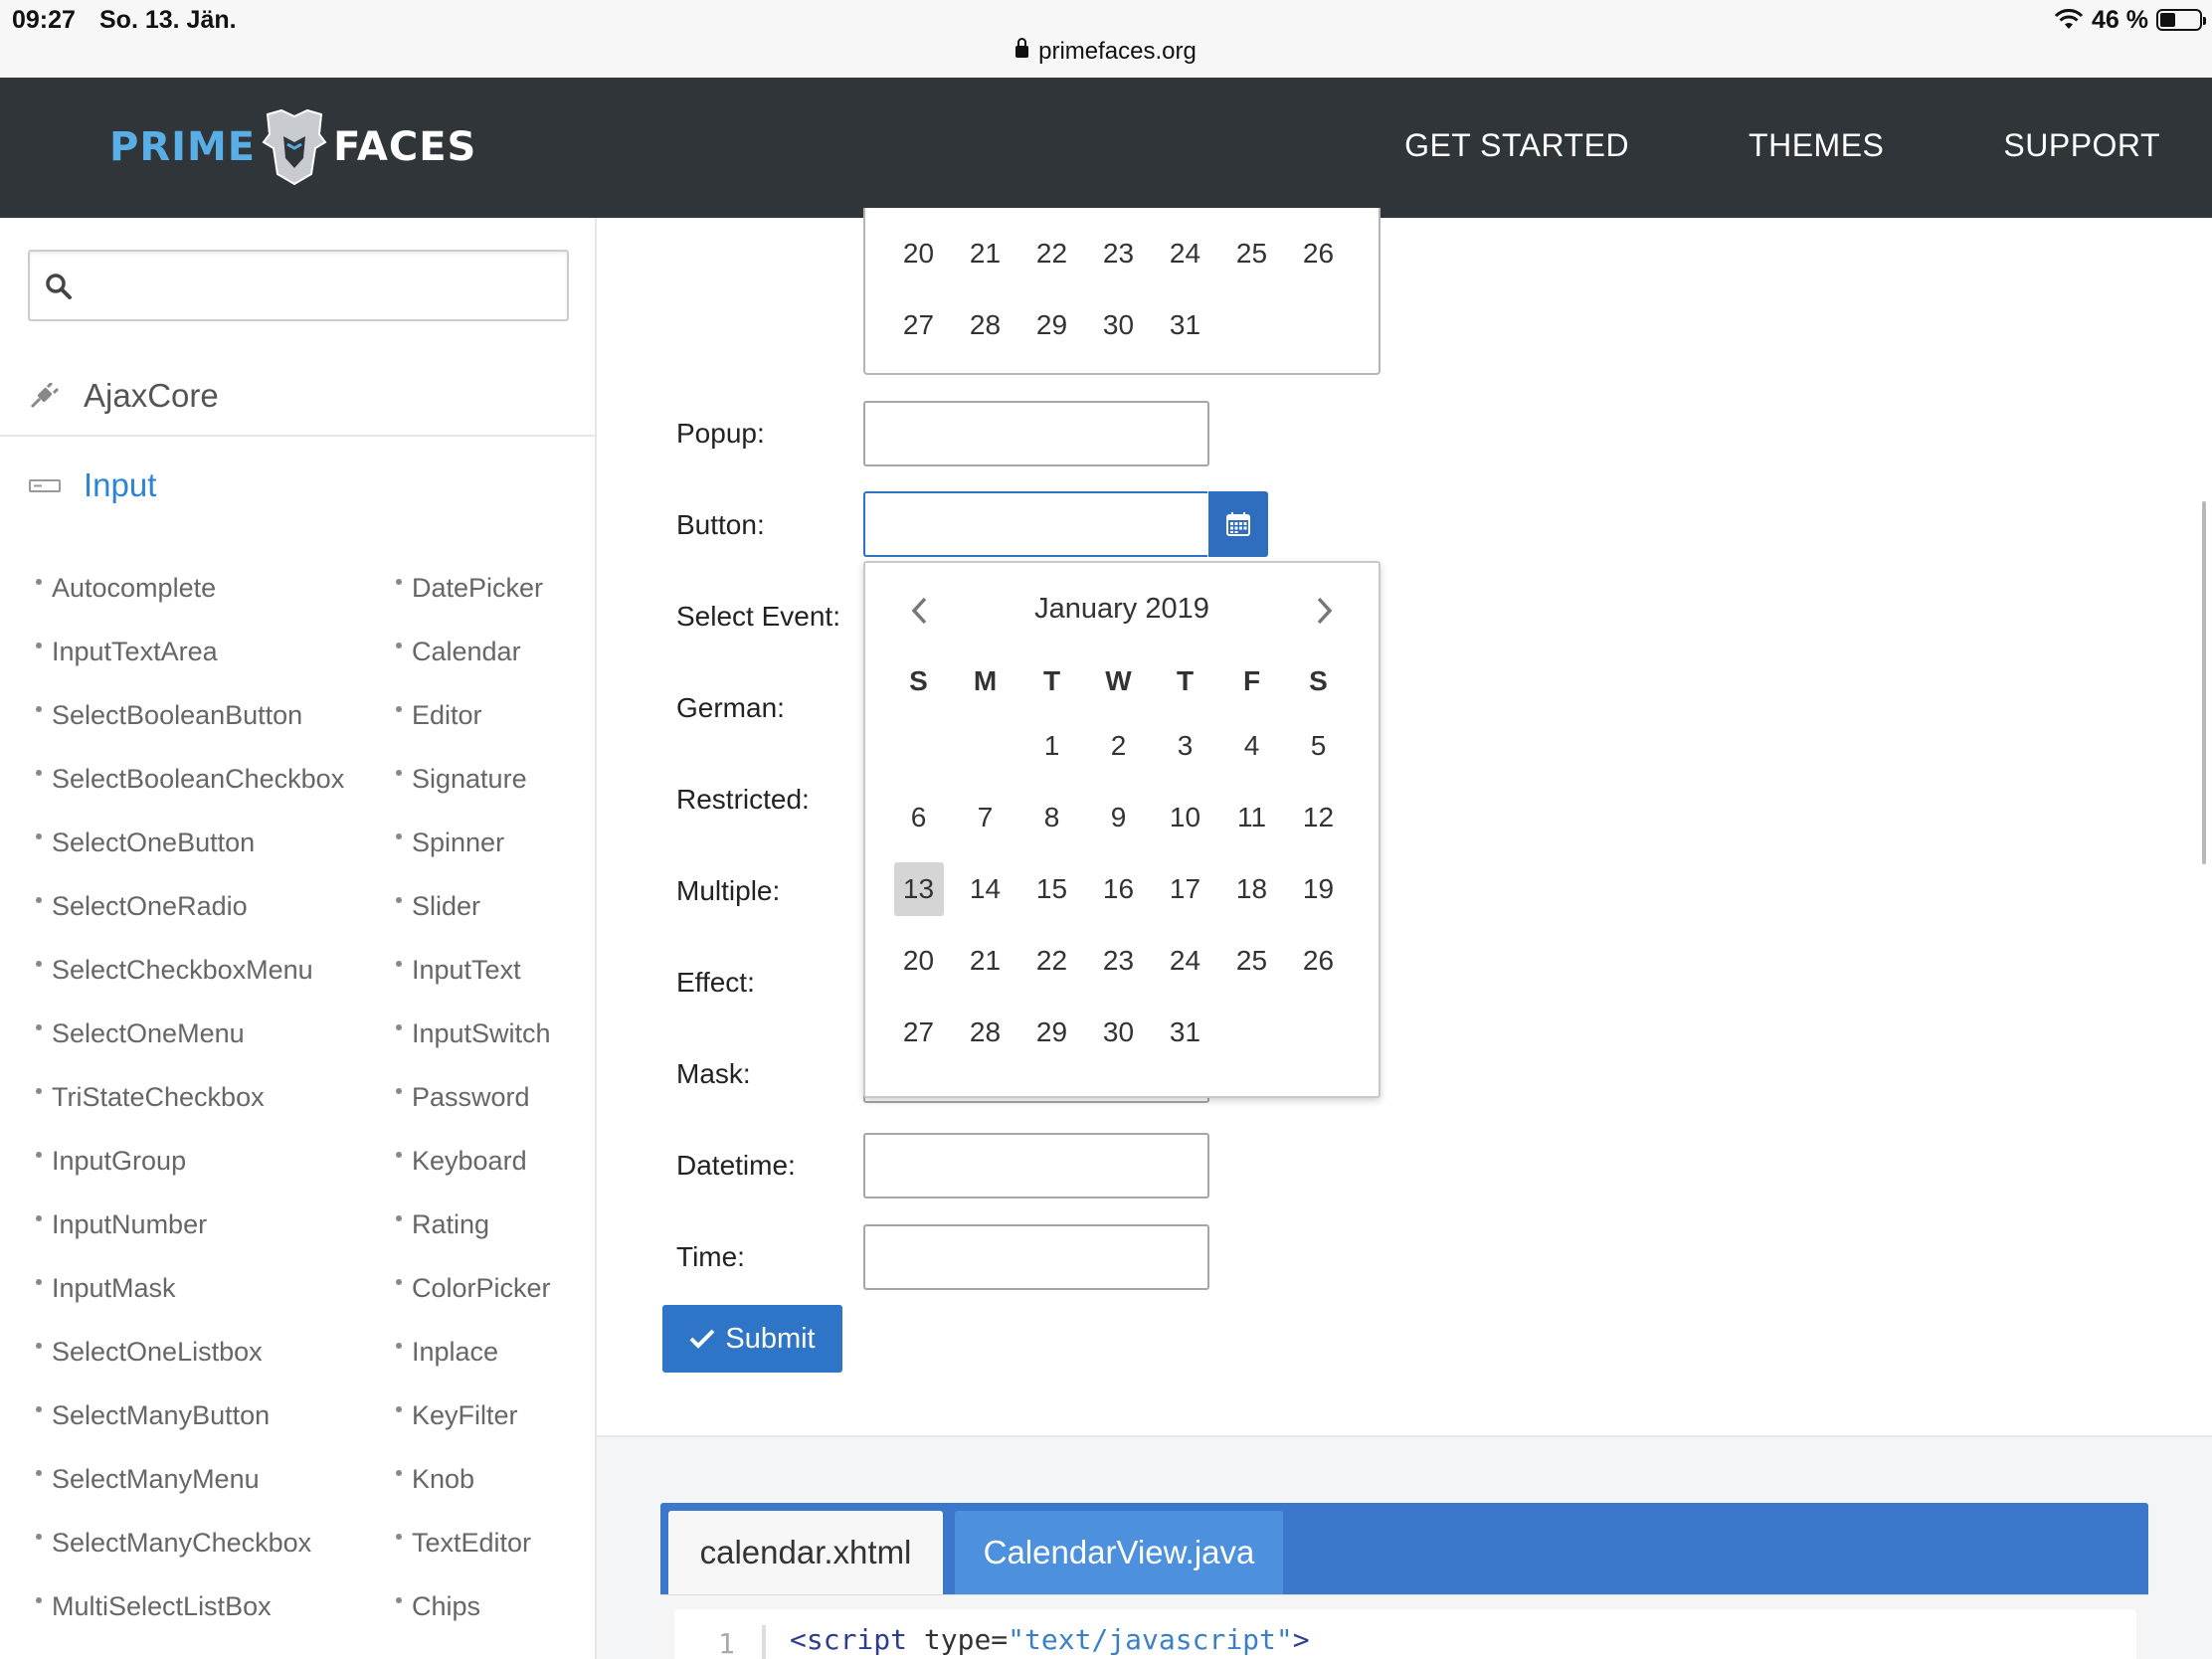 The image size is (2212, 1659). I want to click on nav-get-started: GET STARTED, so click(1516, 145).